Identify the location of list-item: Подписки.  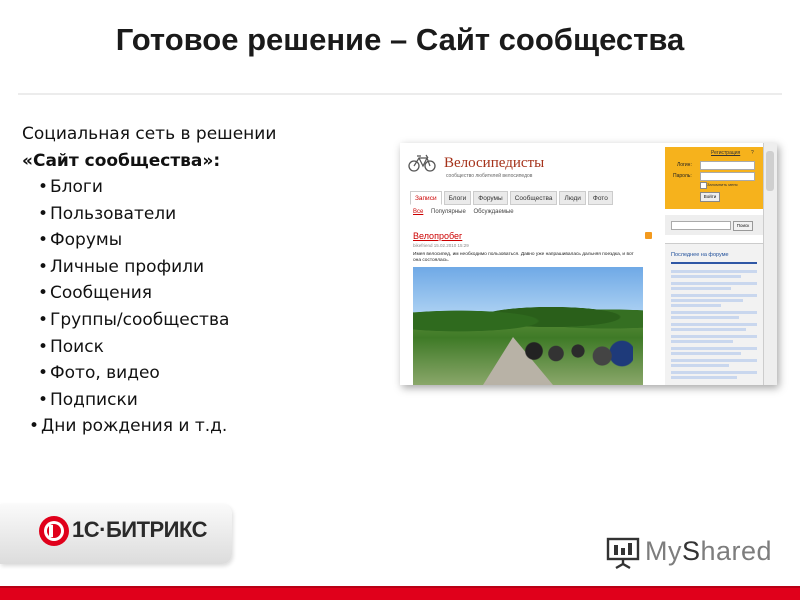
(133, 400).